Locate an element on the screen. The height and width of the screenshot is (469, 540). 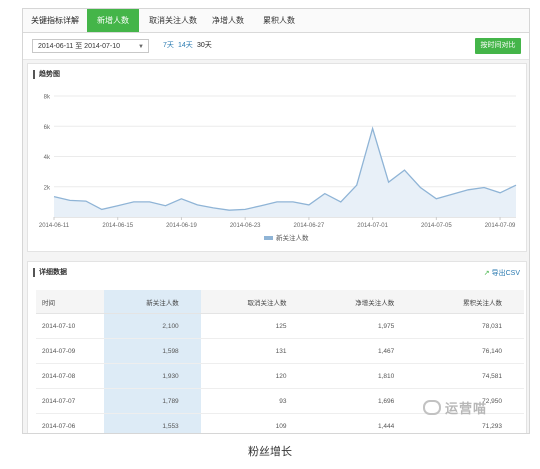
table-cell: 1,467 is located at coordinates (362, 351).